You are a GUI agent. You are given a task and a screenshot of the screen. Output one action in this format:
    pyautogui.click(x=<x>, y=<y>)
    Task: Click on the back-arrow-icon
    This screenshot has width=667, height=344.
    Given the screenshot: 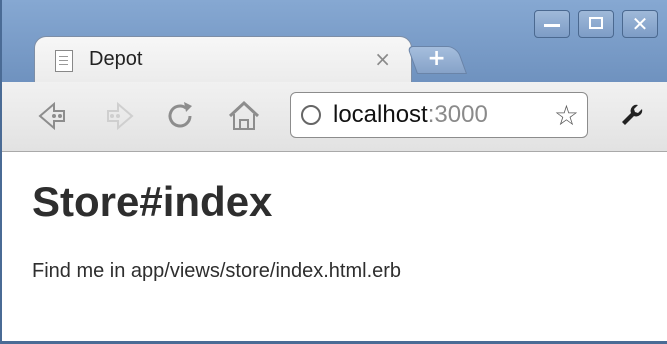 What is the action you would take?
    pyautogui.click(x=51, y=116)
    